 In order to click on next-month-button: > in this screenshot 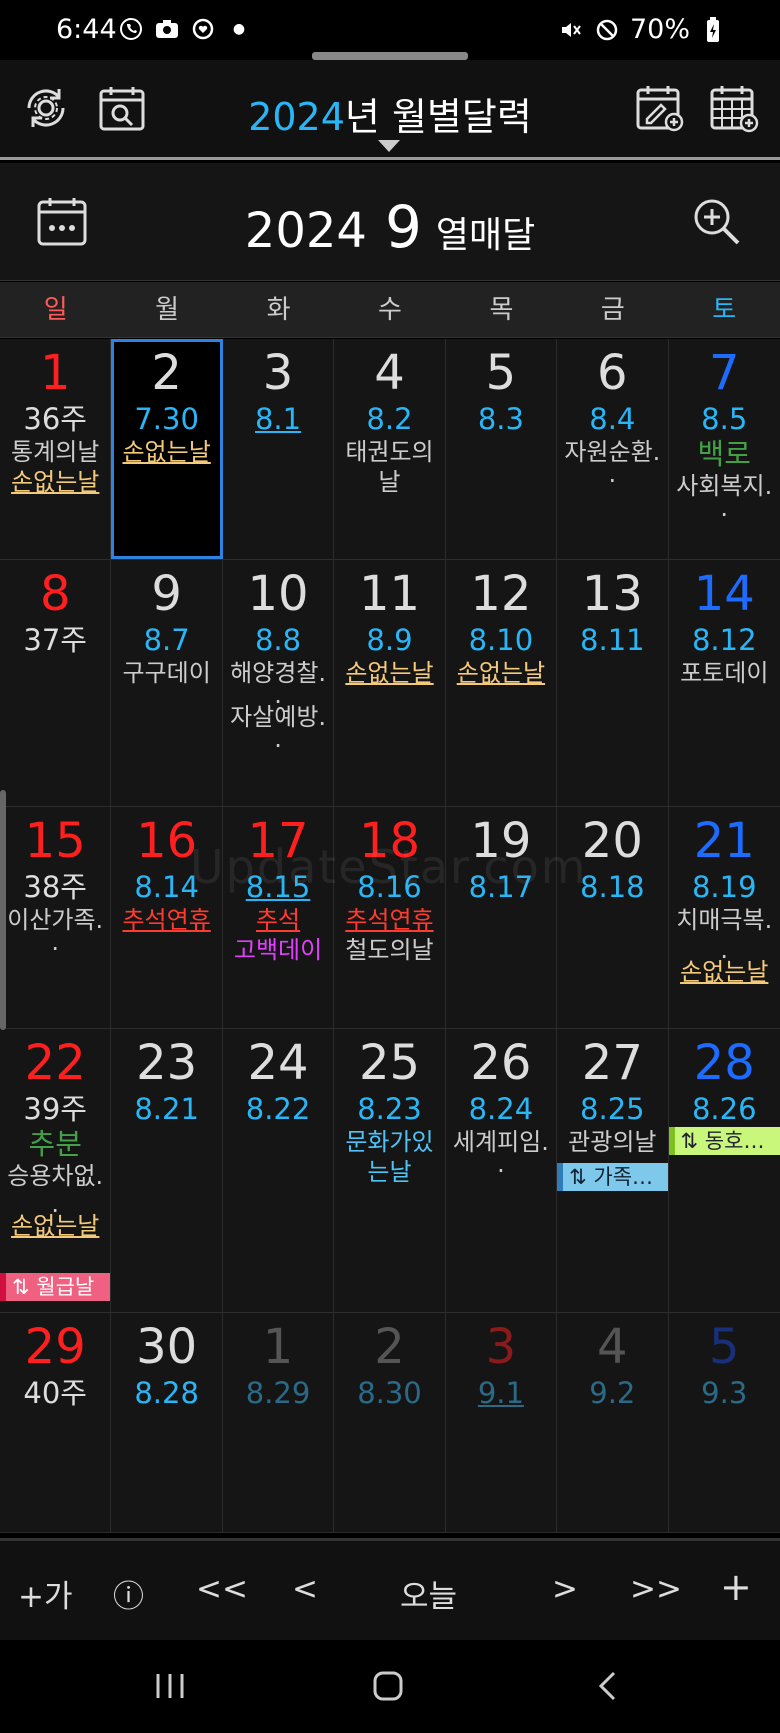, I will do `click(565, 1589)`.